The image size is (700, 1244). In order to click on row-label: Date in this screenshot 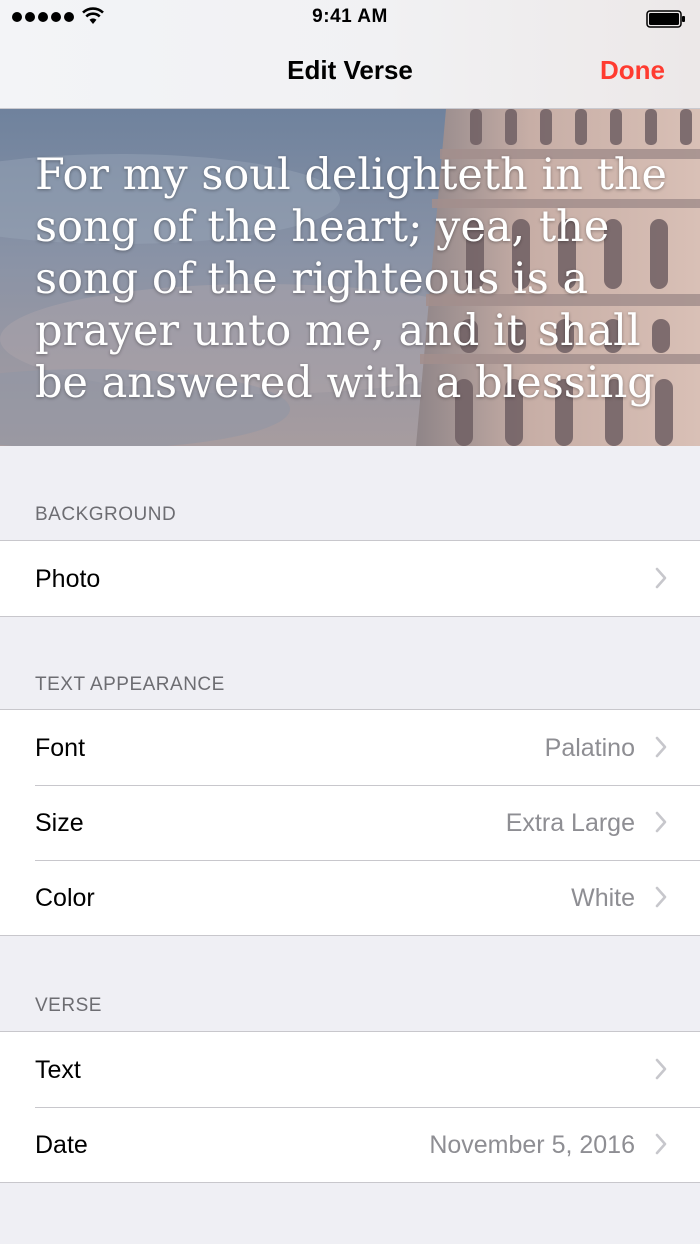, I will do `click(61, 1145)`.